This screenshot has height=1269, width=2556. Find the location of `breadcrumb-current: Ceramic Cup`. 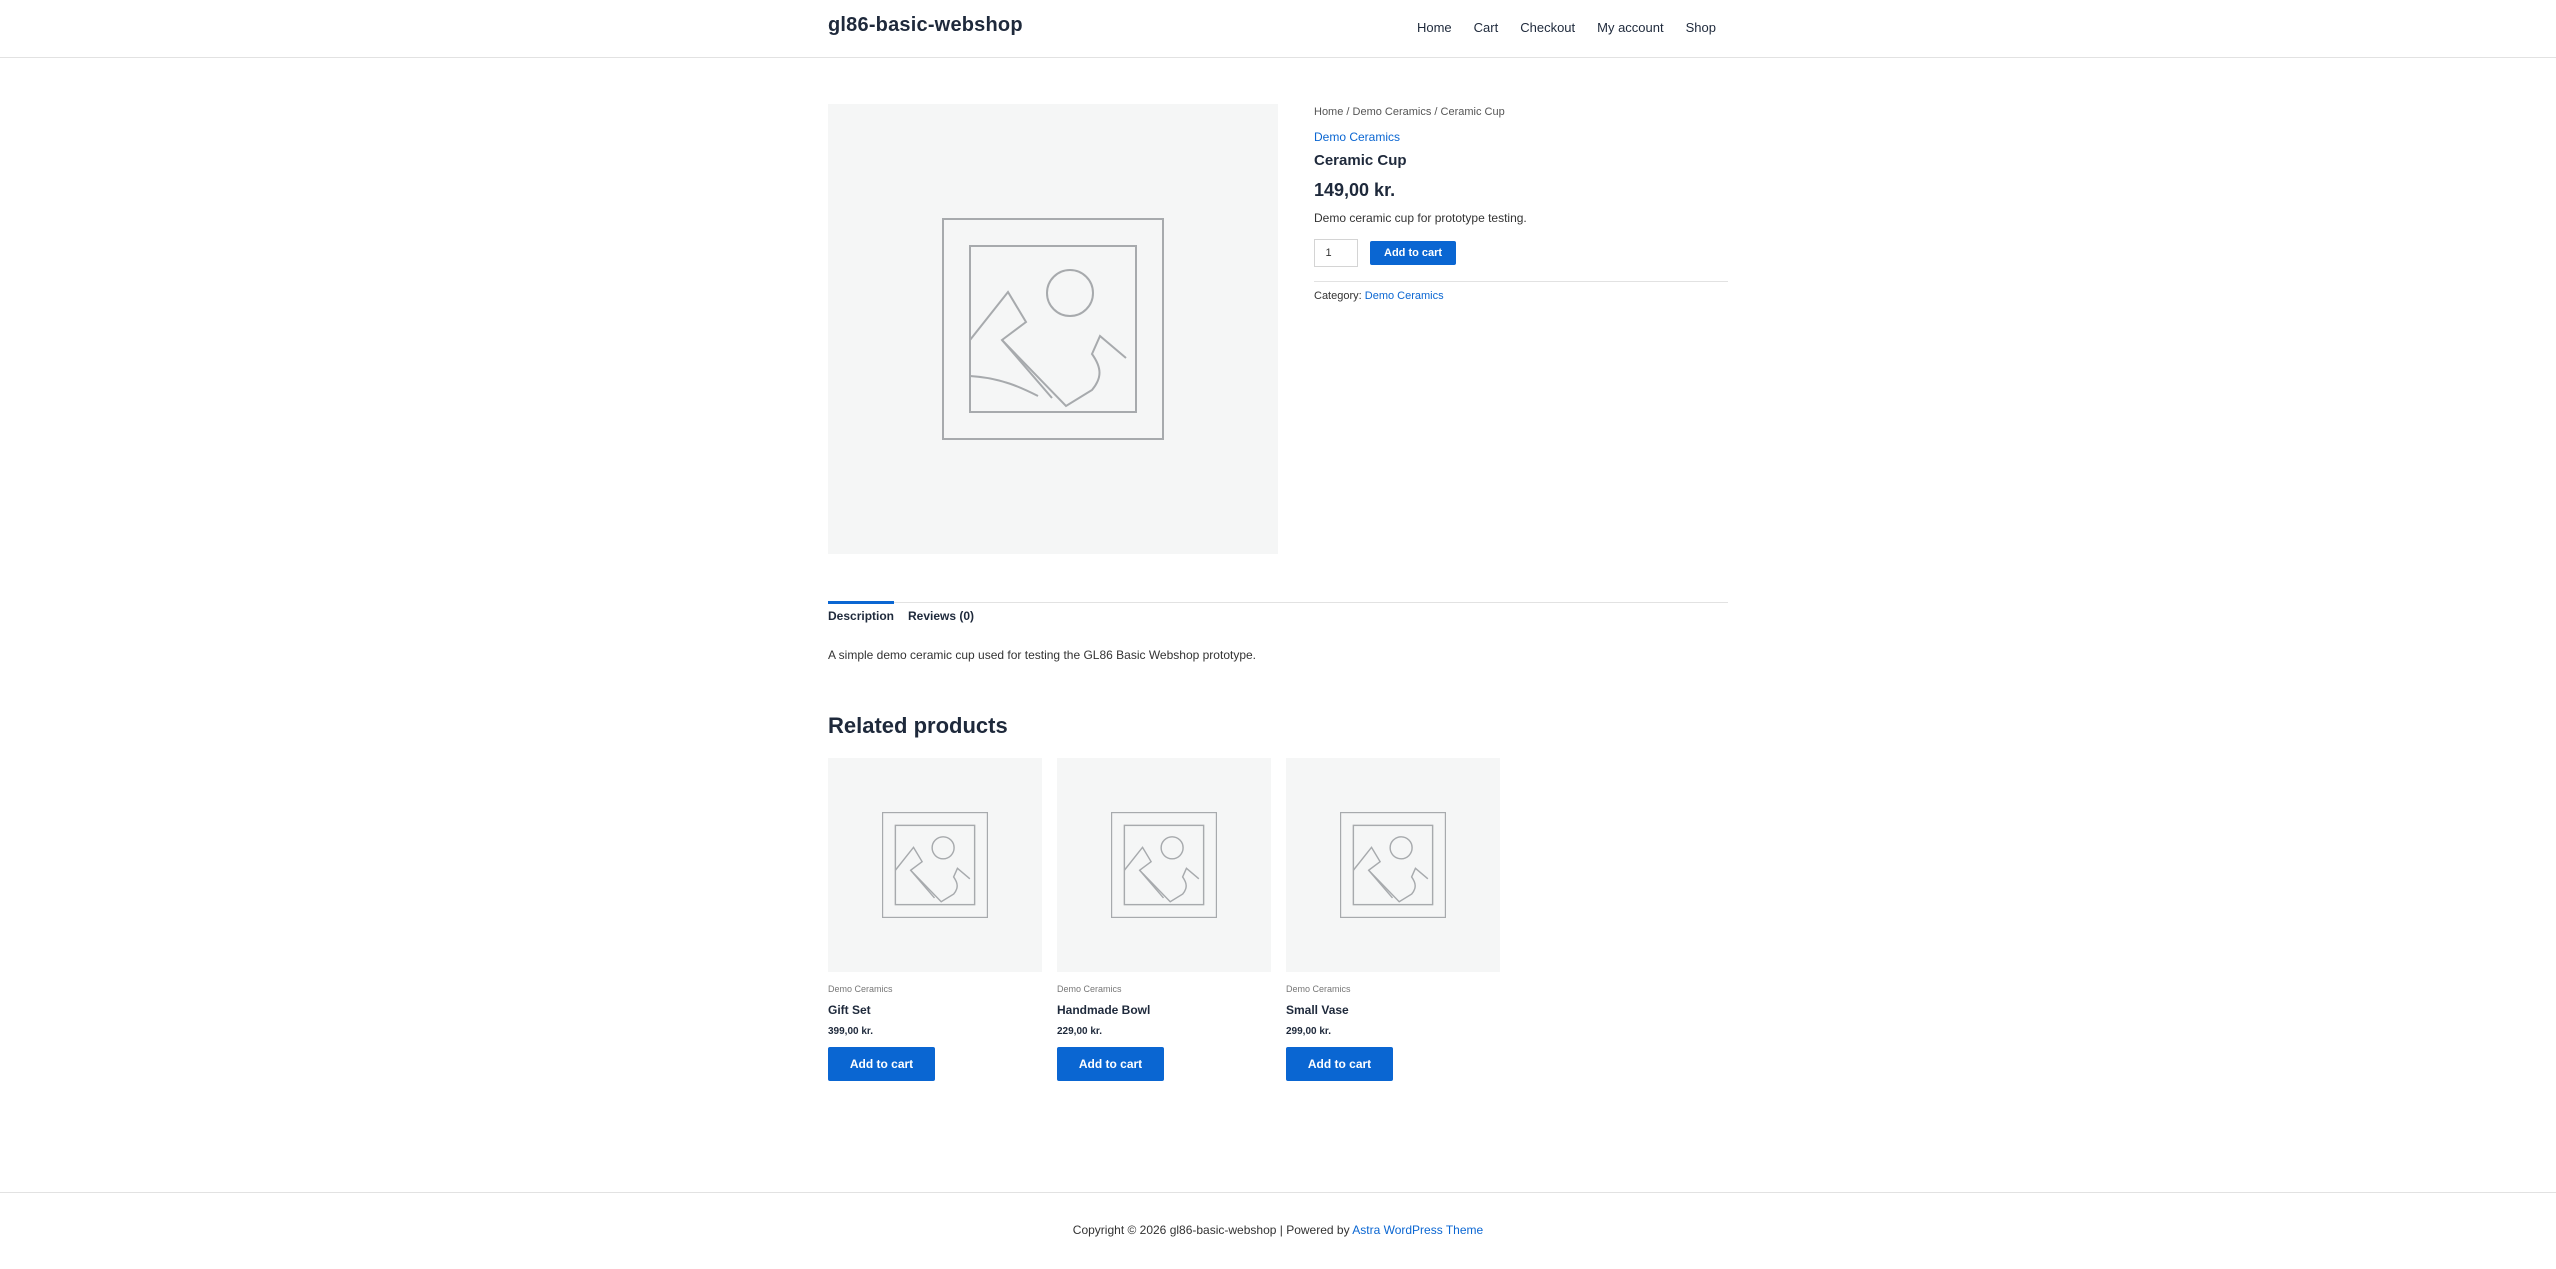

breadcrumb-current: Ceramic Cup is located at coordinates (1472, 112).